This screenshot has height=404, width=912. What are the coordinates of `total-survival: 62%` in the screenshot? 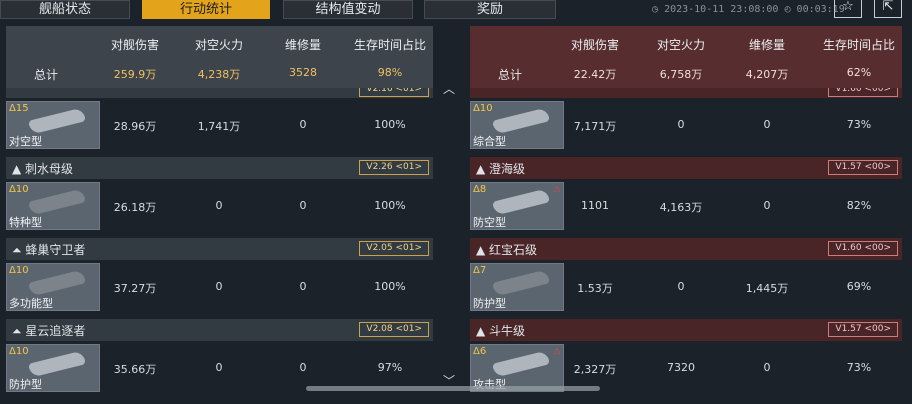 It's located at (859, 72).